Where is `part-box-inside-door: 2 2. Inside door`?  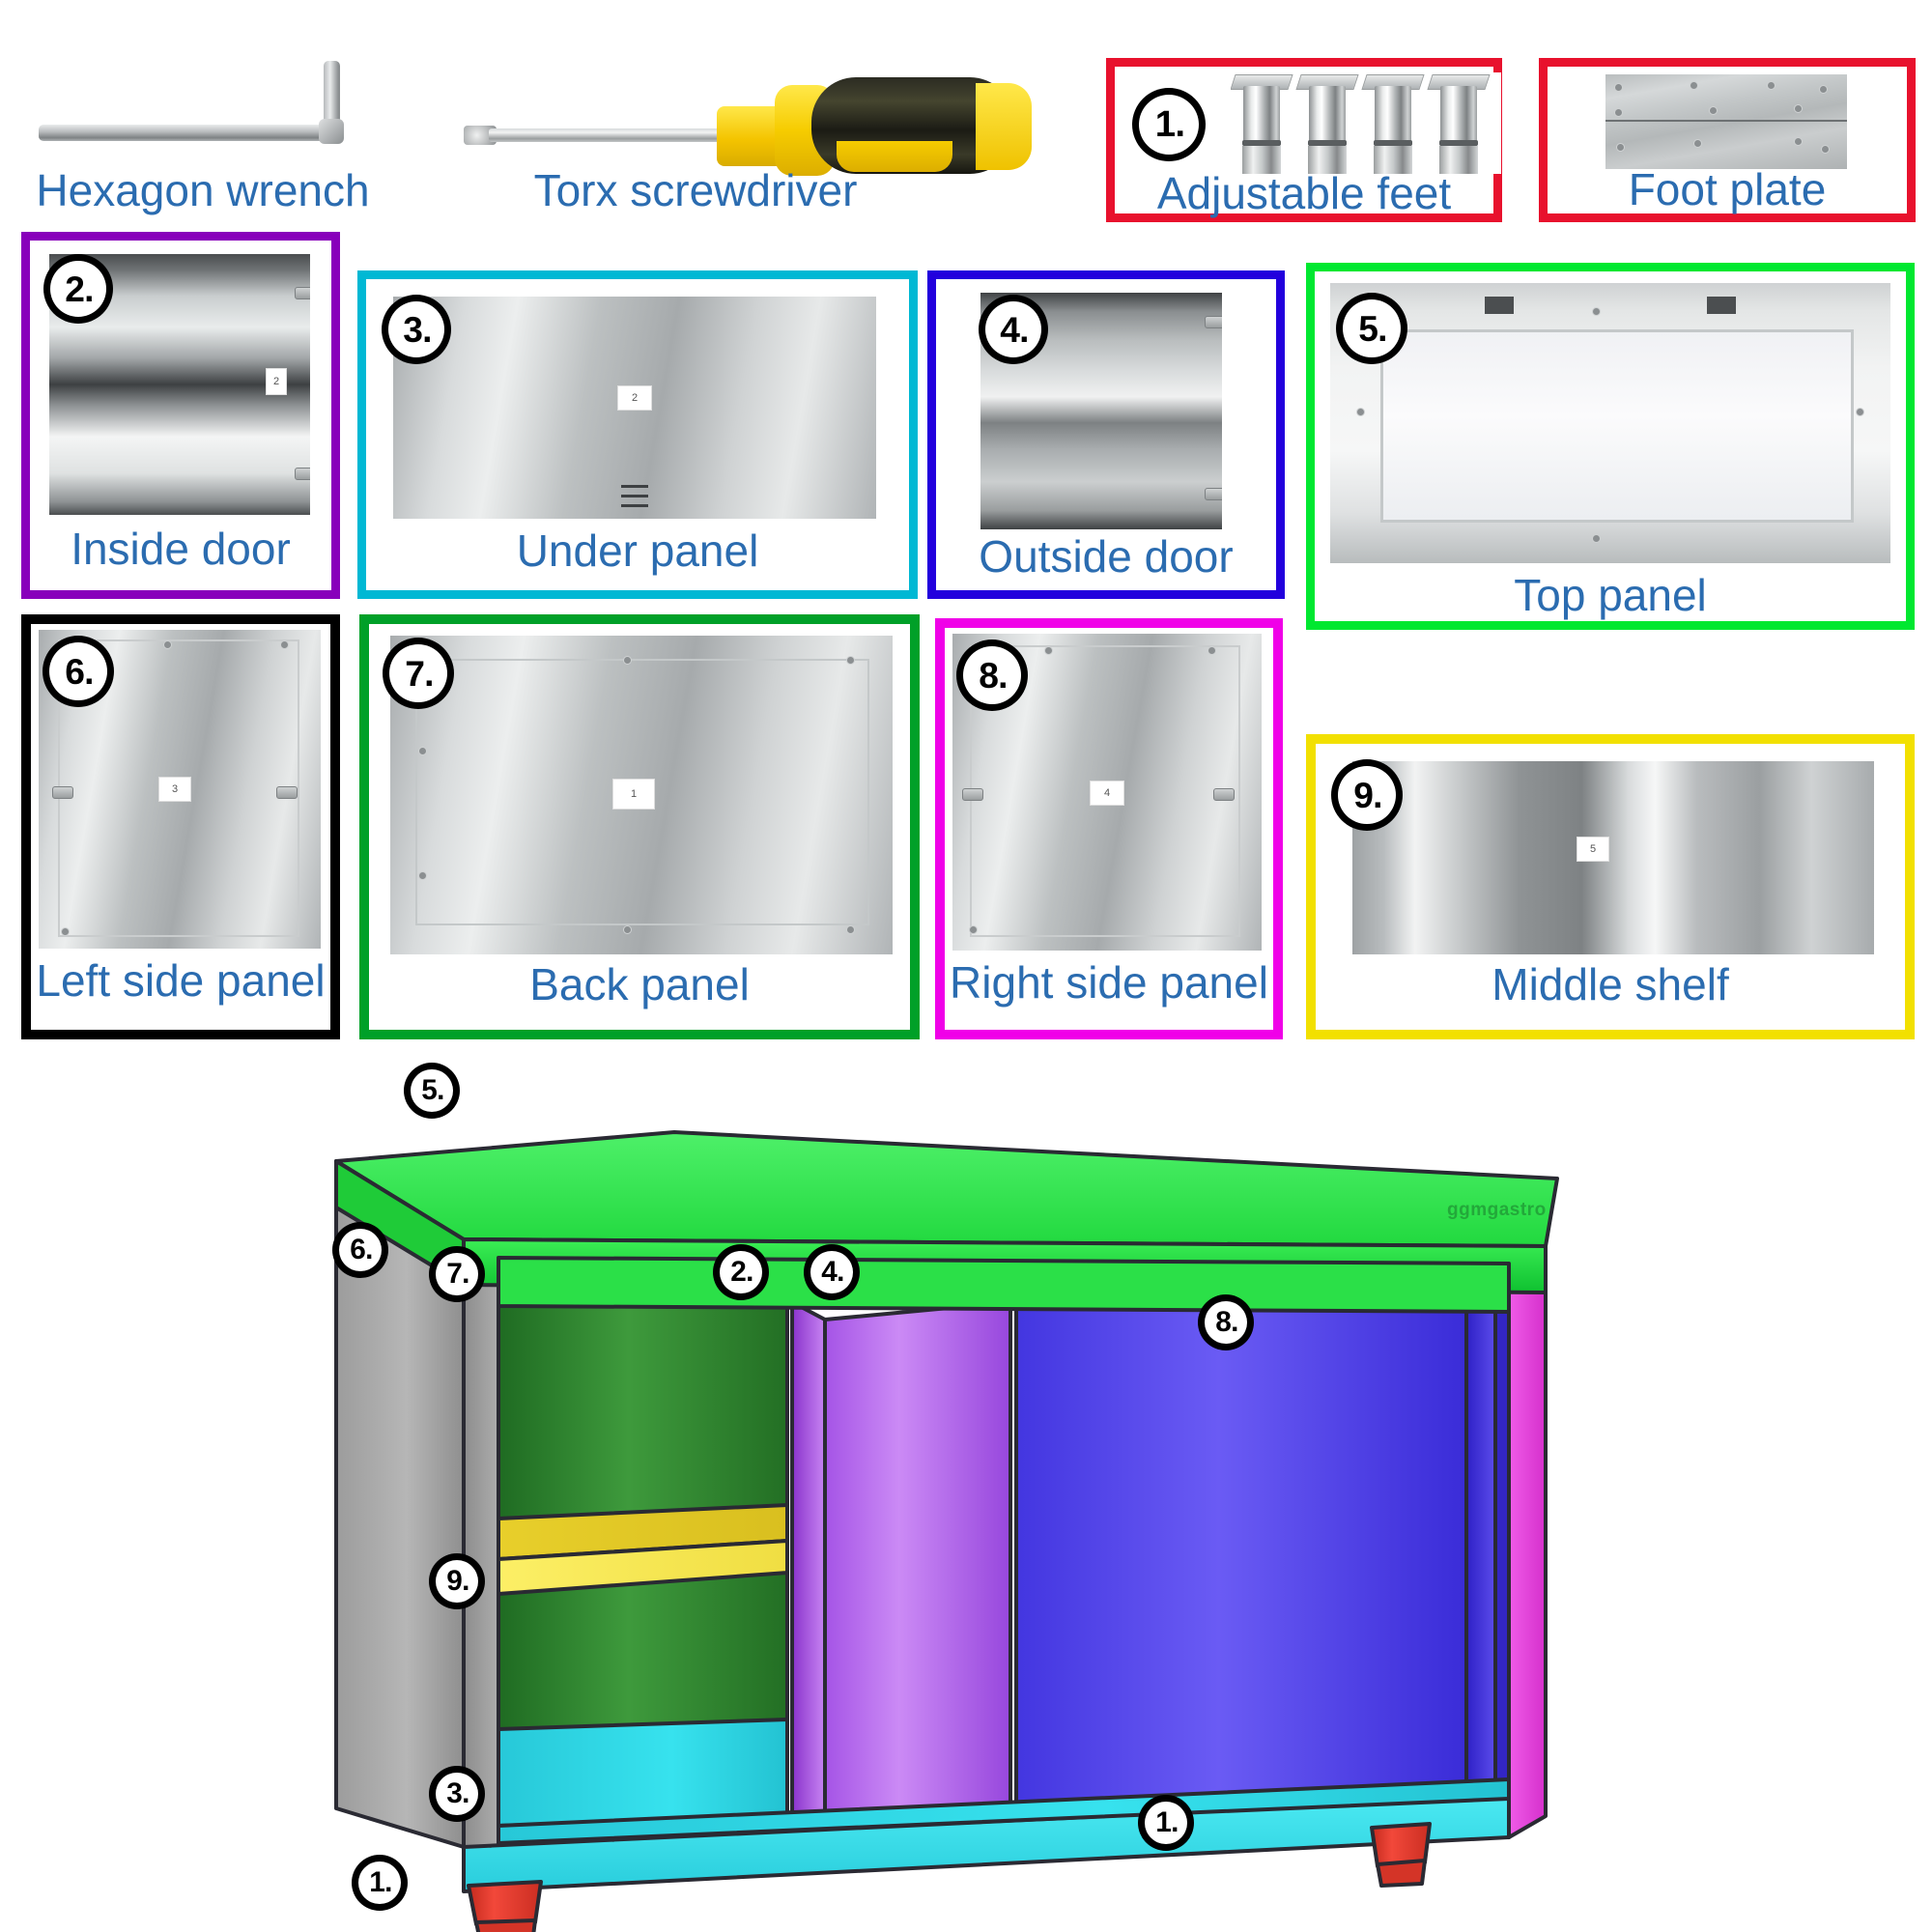
part-box-inside-door: 2 2. Inside door is located at coordinates (180, 415).